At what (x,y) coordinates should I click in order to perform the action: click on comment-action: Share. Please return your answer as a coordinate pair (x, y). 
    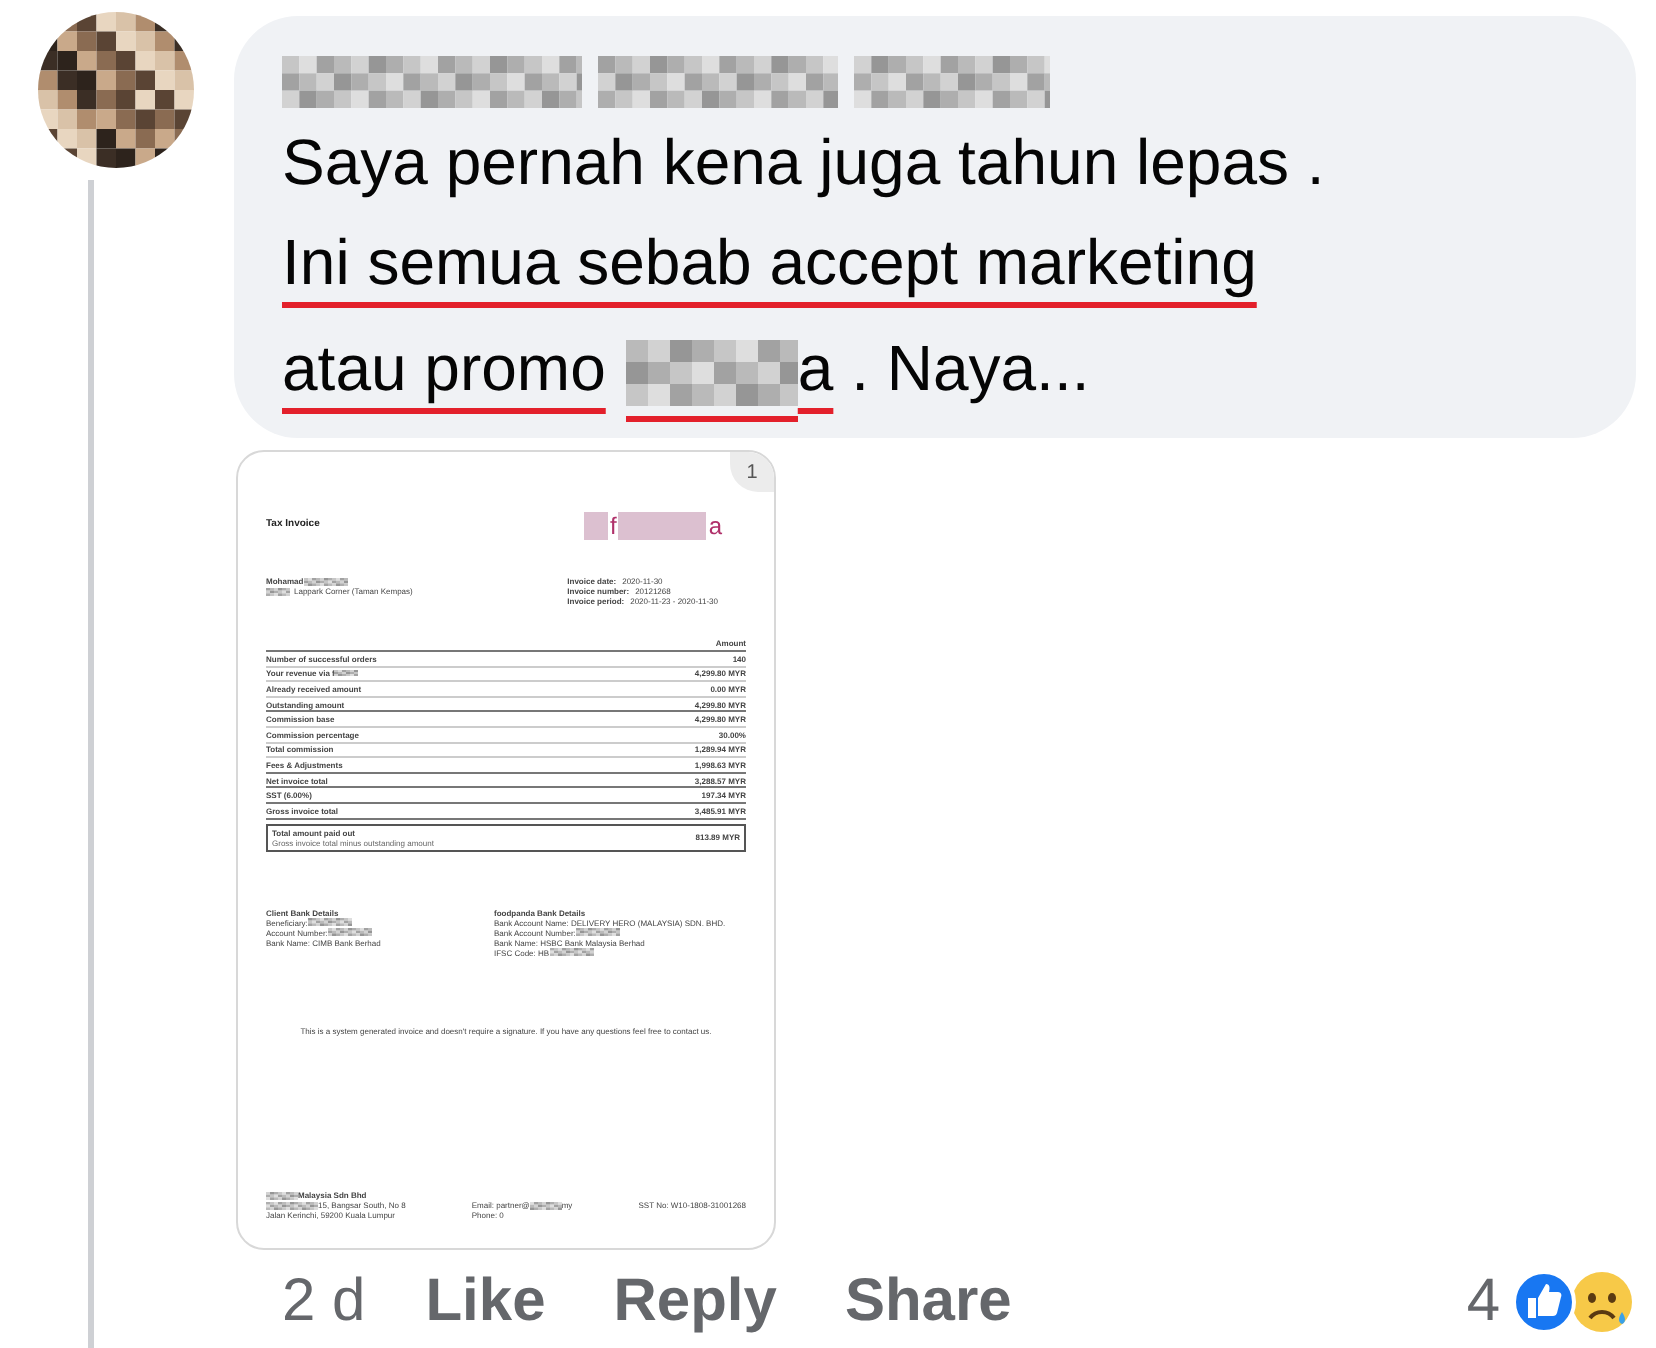
    Looking at the image, I should click on (928, 1302).